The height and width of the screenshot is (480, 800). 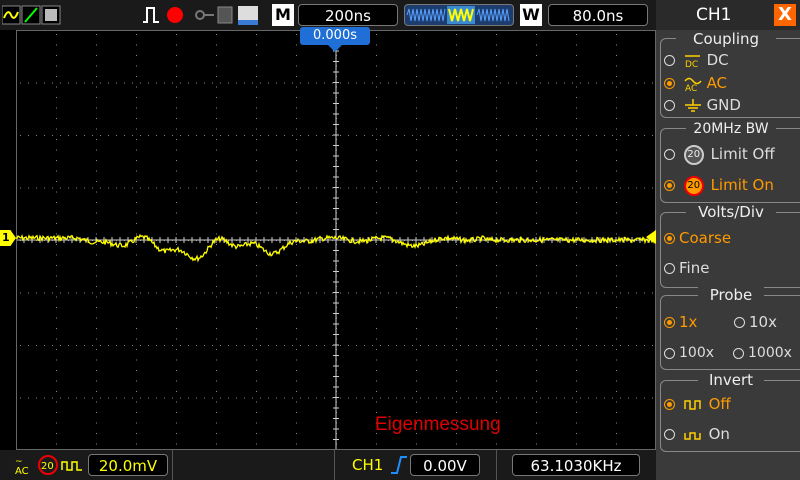 What do you see at coordinates (731, 380) in the screenshot?
I see `invert-title: Invert` at bounding box center [731, 380].